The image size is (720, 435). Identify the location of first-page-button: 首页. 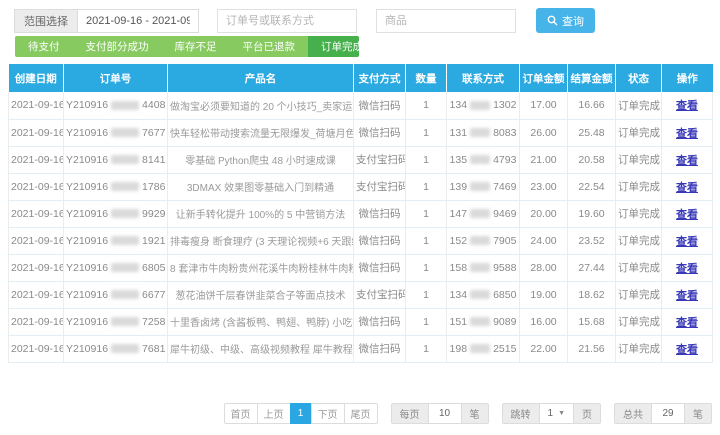
(240, 413).